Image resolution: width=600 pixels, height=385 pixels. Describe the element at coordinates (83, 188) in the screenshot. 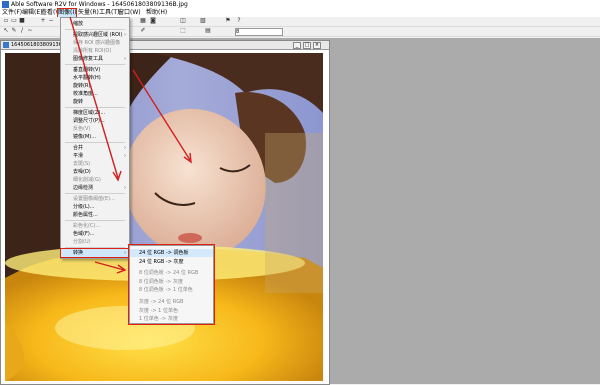

I see `menu-item-label: 边缘检测` at that location.